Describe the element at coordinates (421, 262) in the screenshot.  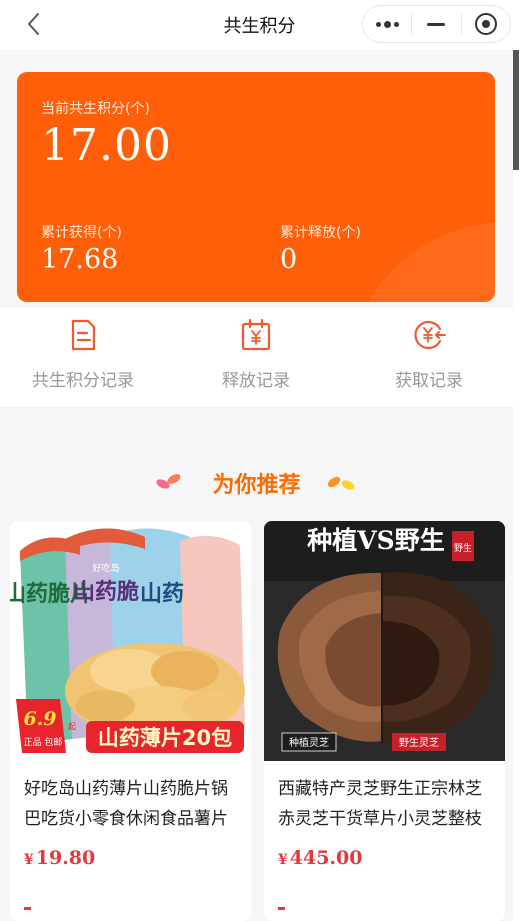
I see `card-decoration` at that location.